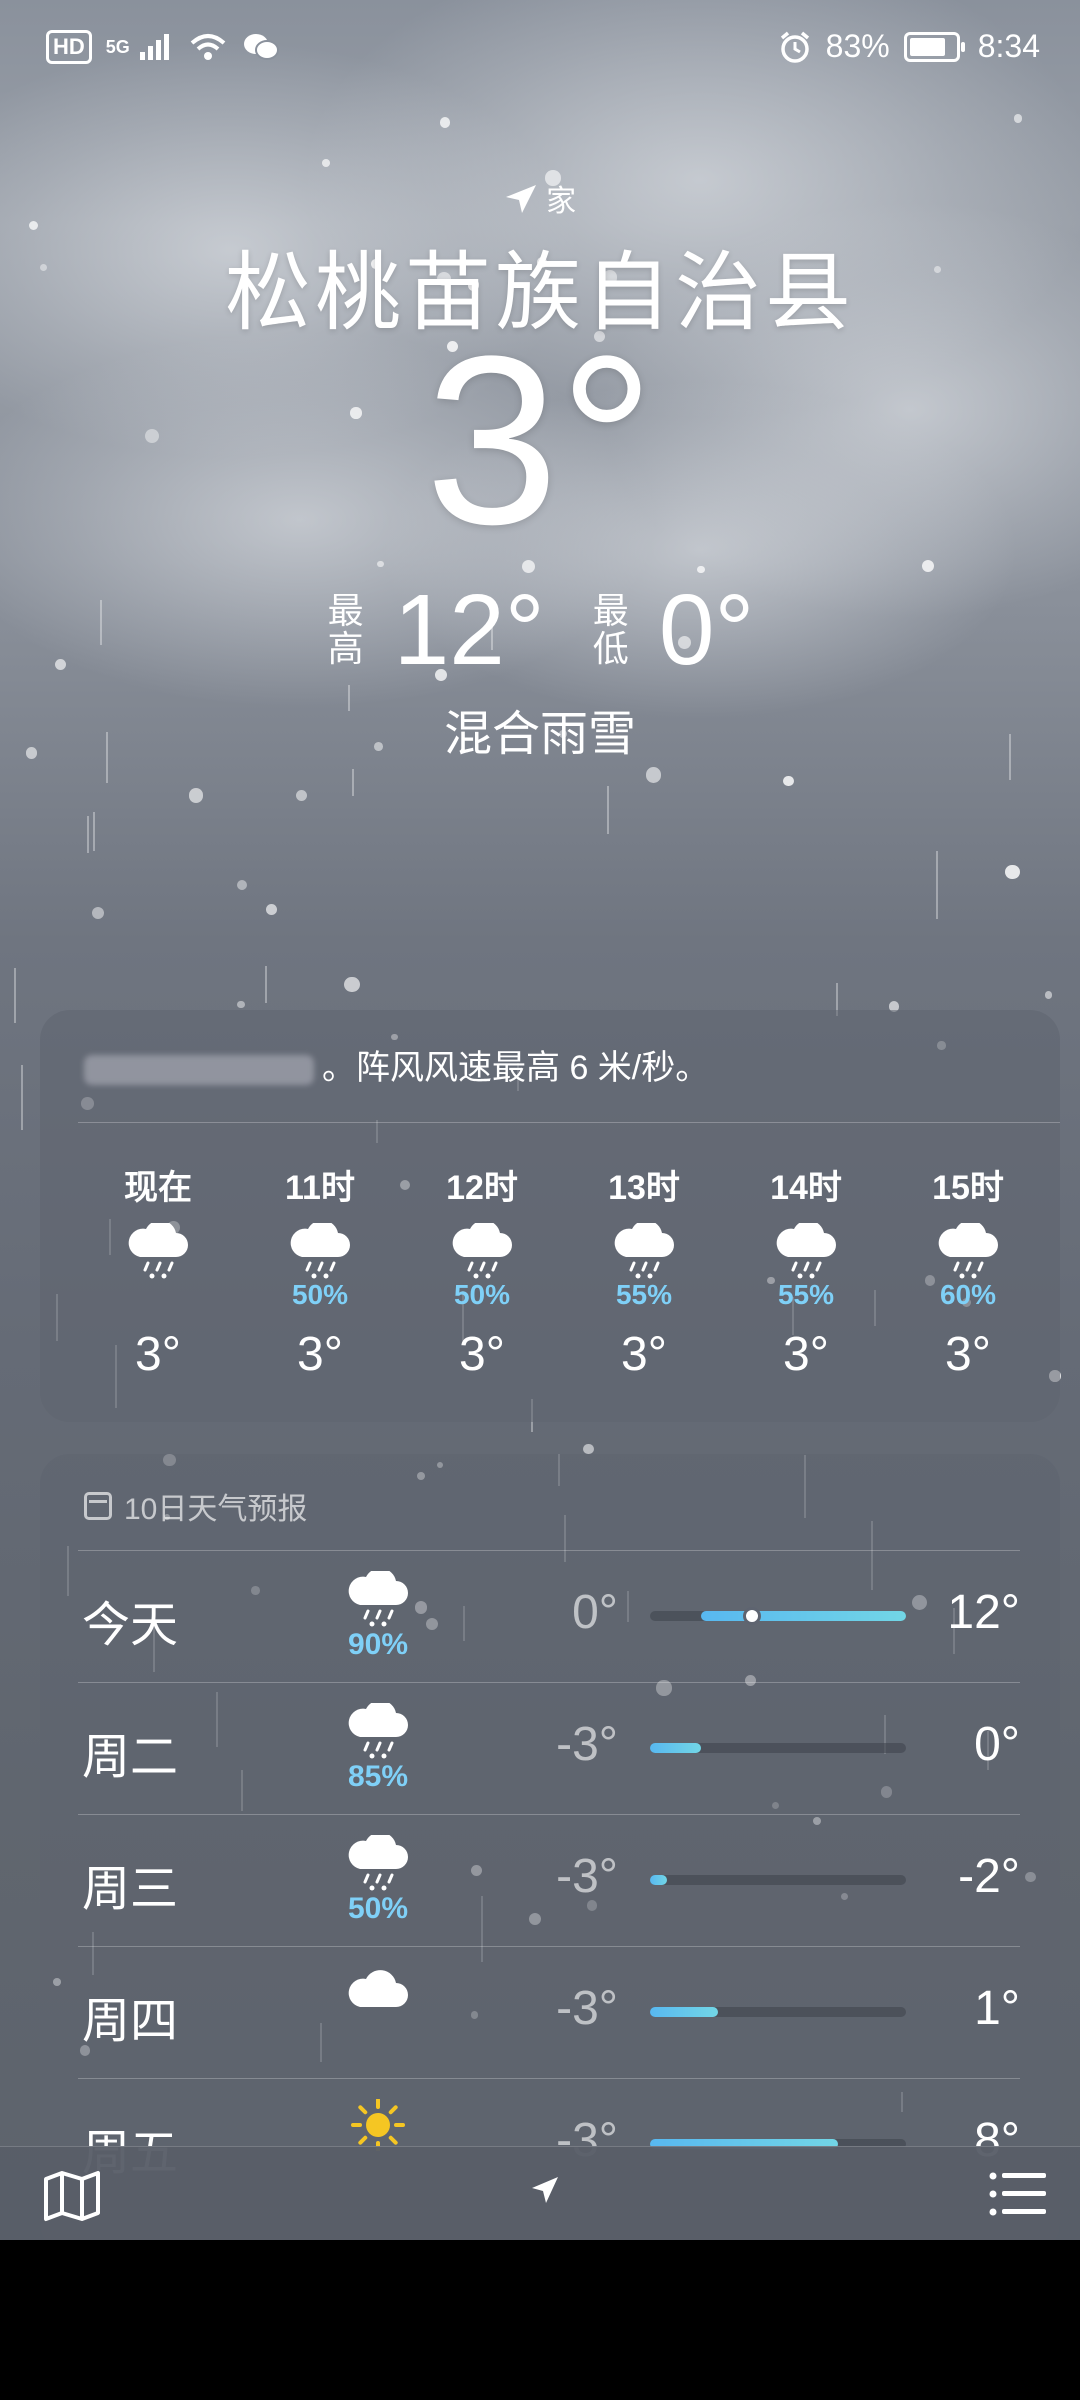 Image resolution: width=1080 pixels, height=2400 pixels. Describe the element at coordinates (540, 2320) in the screenshot. I see `navigation-area` at that location.